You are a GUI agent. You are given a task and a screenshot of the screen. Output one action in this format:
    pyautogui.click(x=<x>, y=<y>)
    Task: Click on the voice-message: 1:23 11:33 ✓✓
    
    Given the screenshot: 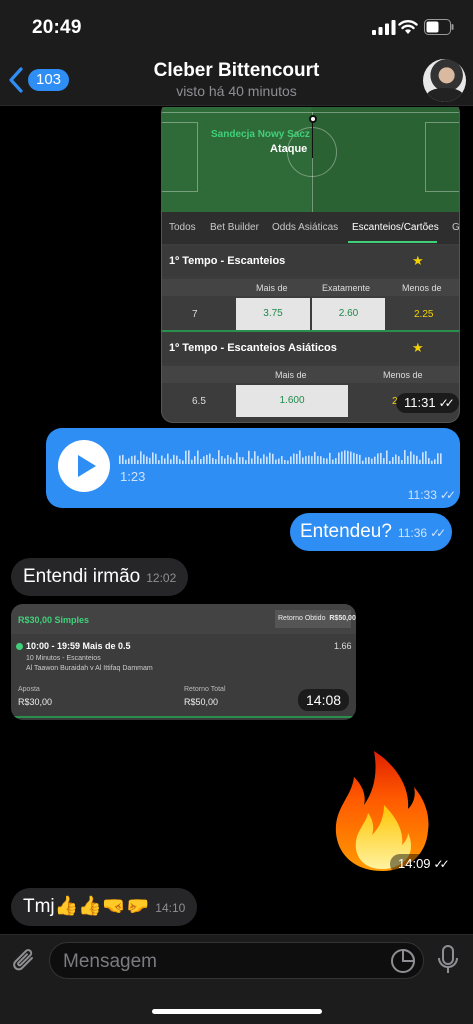 What is the action you would take?
    pyautogui.click(x=253, y=468)
    